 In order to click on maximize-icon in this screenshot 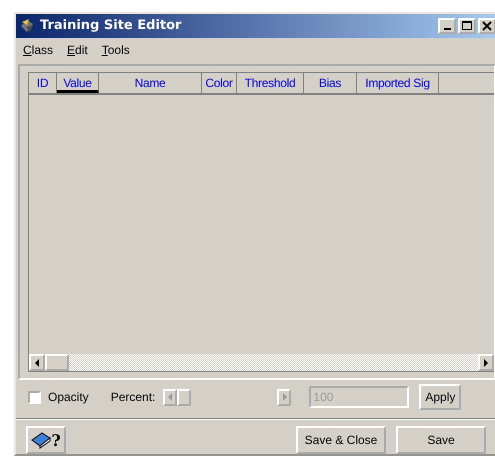, I will do `click(467, 25)`.